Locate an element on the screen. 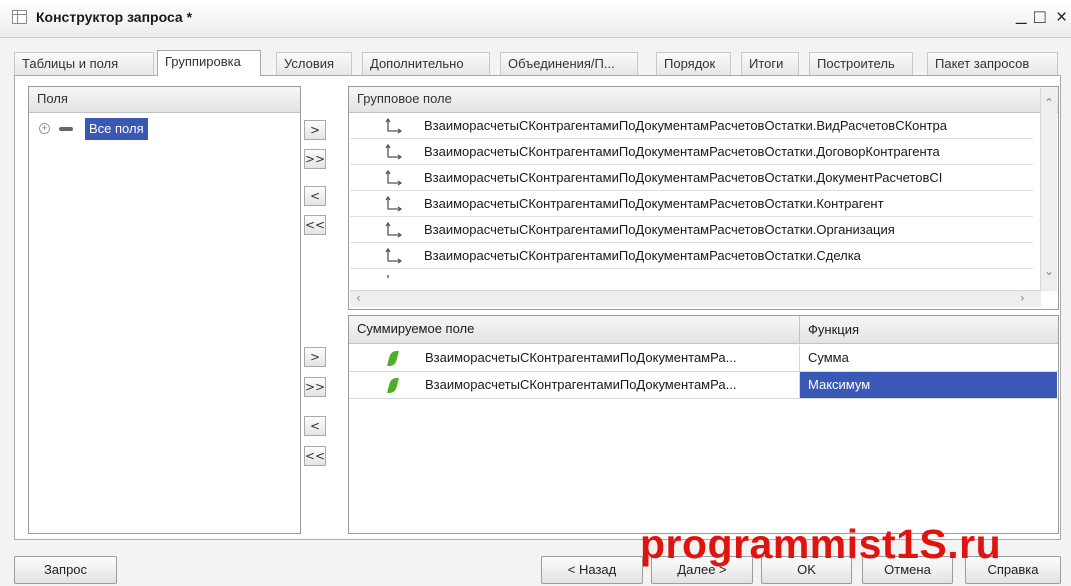 The height and width of the screenshot is (586, 1071). group-field-row-partial is located at coordinates (691, 274).